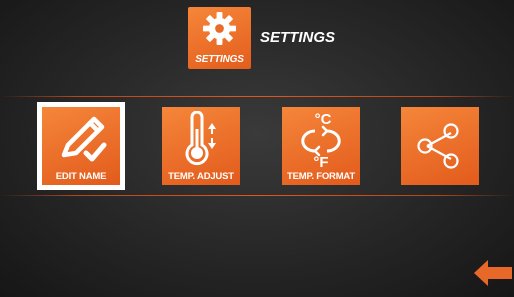 The height and width of the screenshot is (297, 514). I want to click on temp-adjust-button: TEMP. ADJUST, so click(201, 146).